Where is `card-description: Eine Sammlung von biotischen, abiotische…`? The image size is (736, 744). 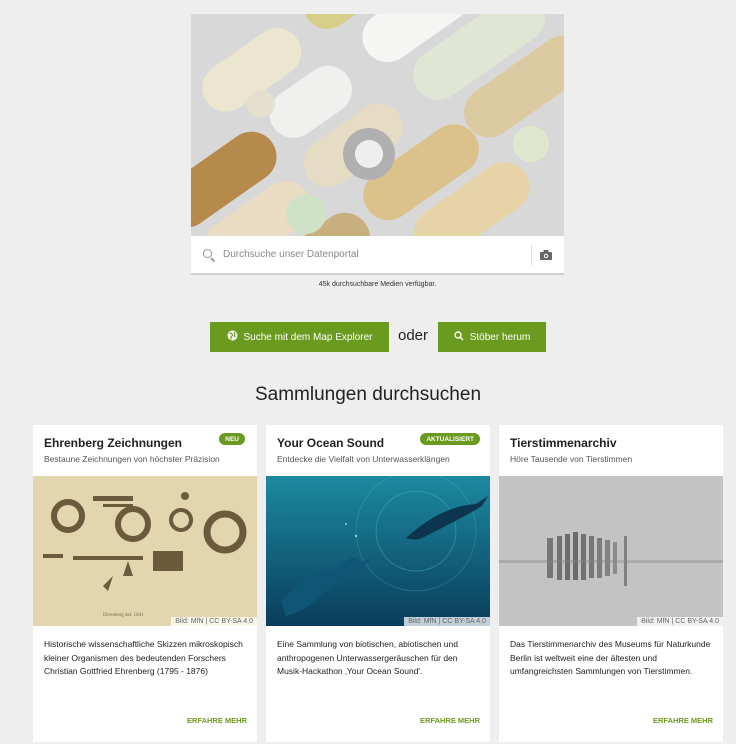 card-description: Eine Sammlung von biotischen, abiotische… is located at coordinates (367, 657).